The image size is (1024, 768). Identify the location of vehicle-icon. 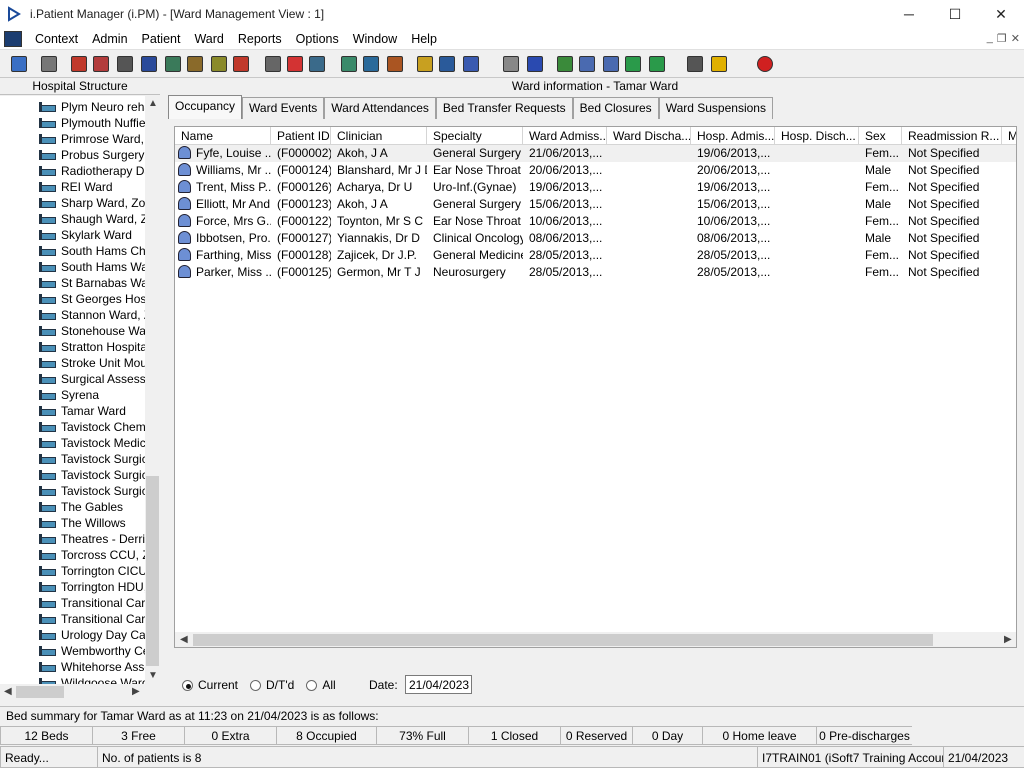
(447, 64).